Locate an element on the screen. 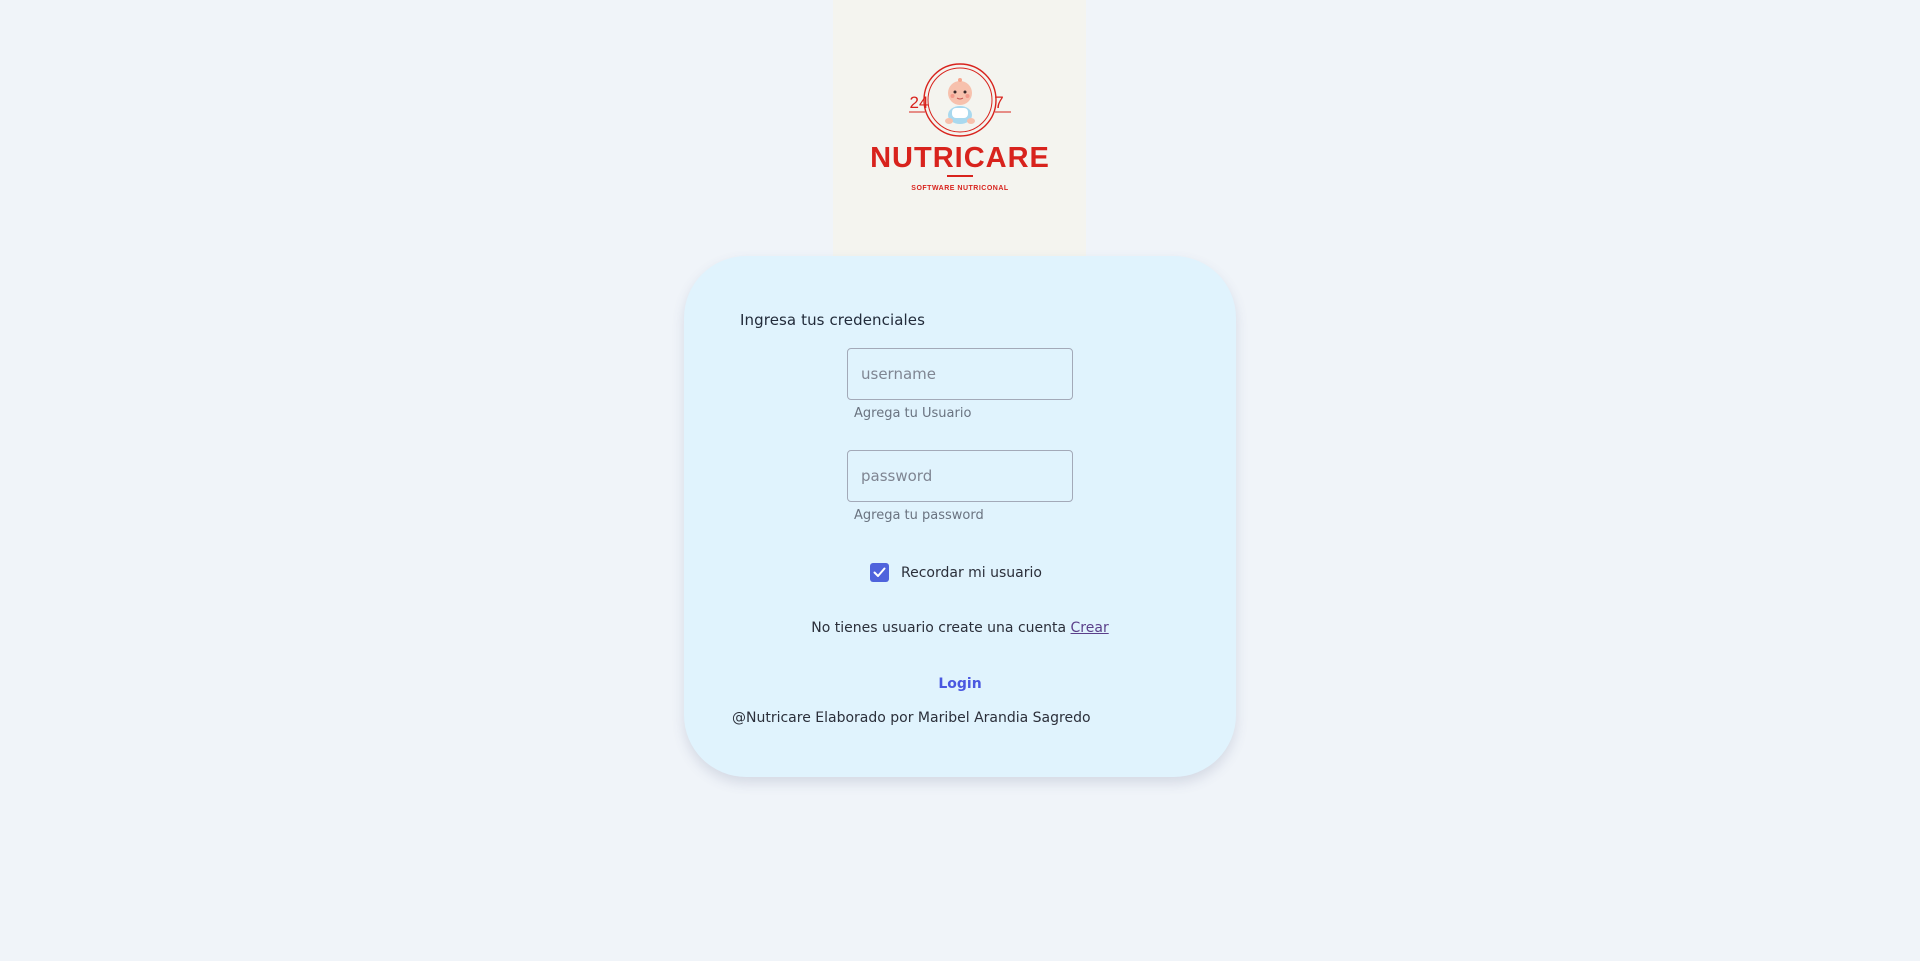  username-input is located at coordinates (960, 374).